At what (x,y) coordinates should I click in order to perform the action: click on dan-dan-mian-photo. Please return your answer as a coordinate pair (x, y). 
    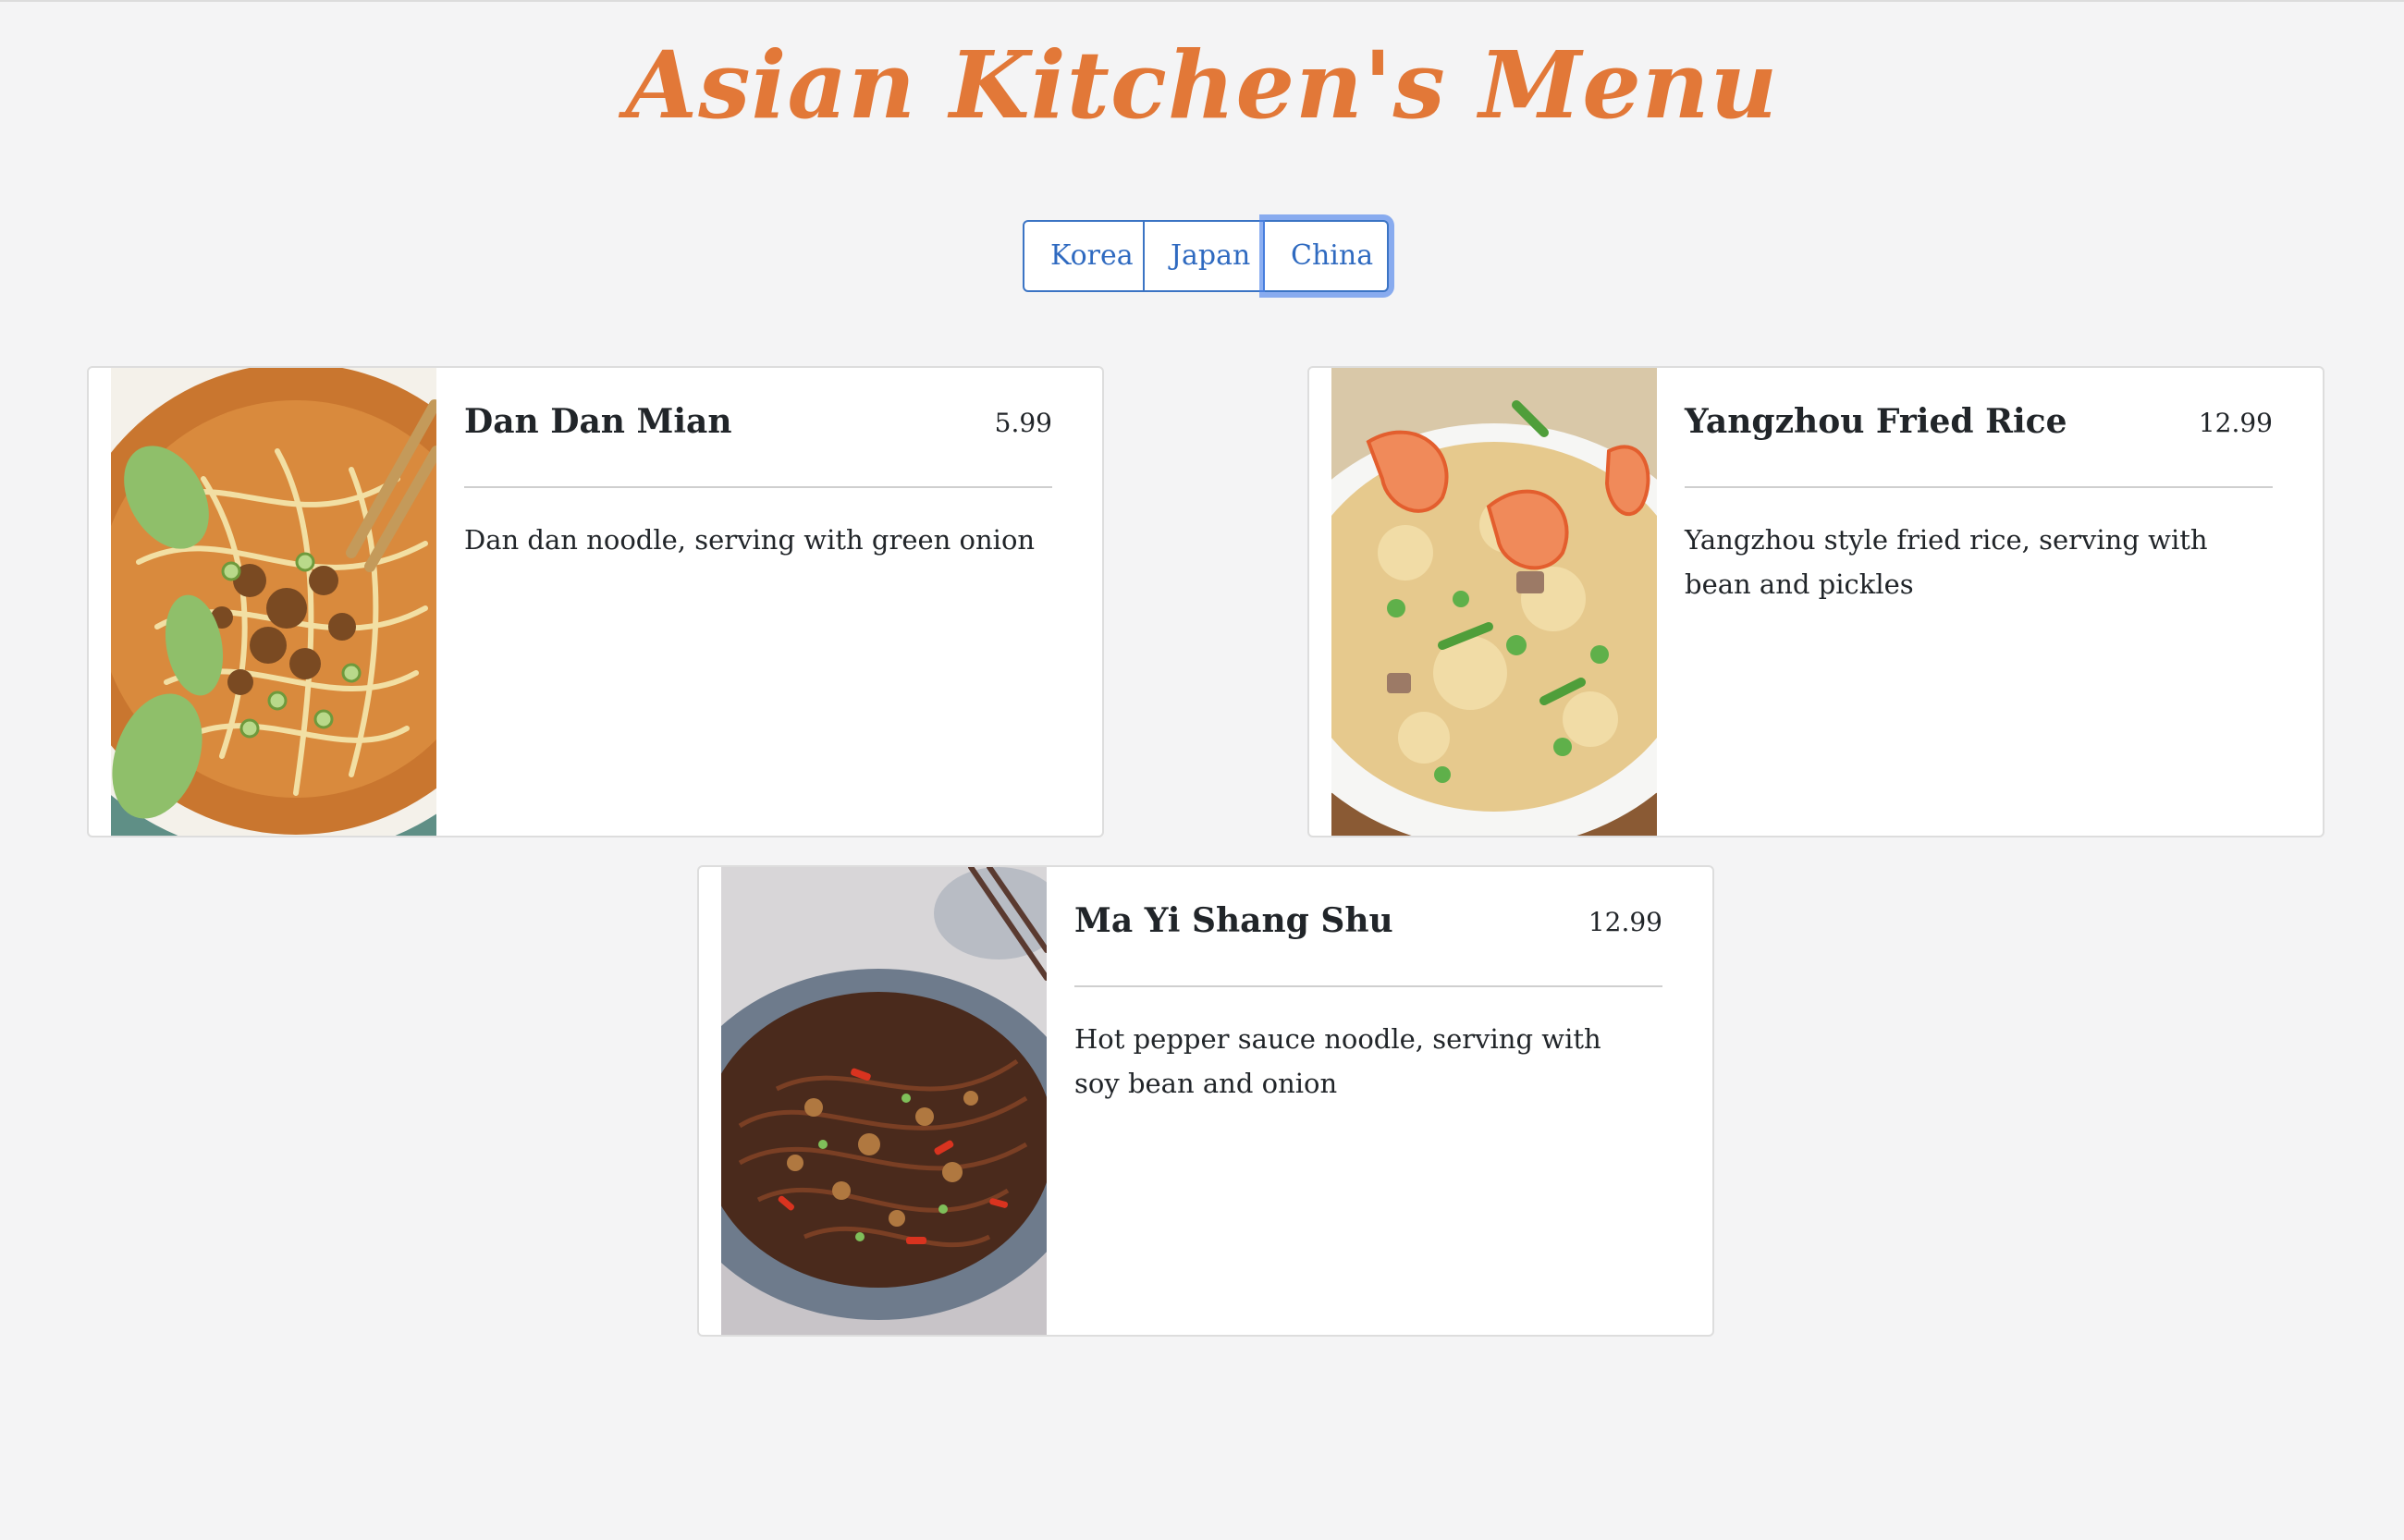
    Looking at the image, I should click on (273, 602).